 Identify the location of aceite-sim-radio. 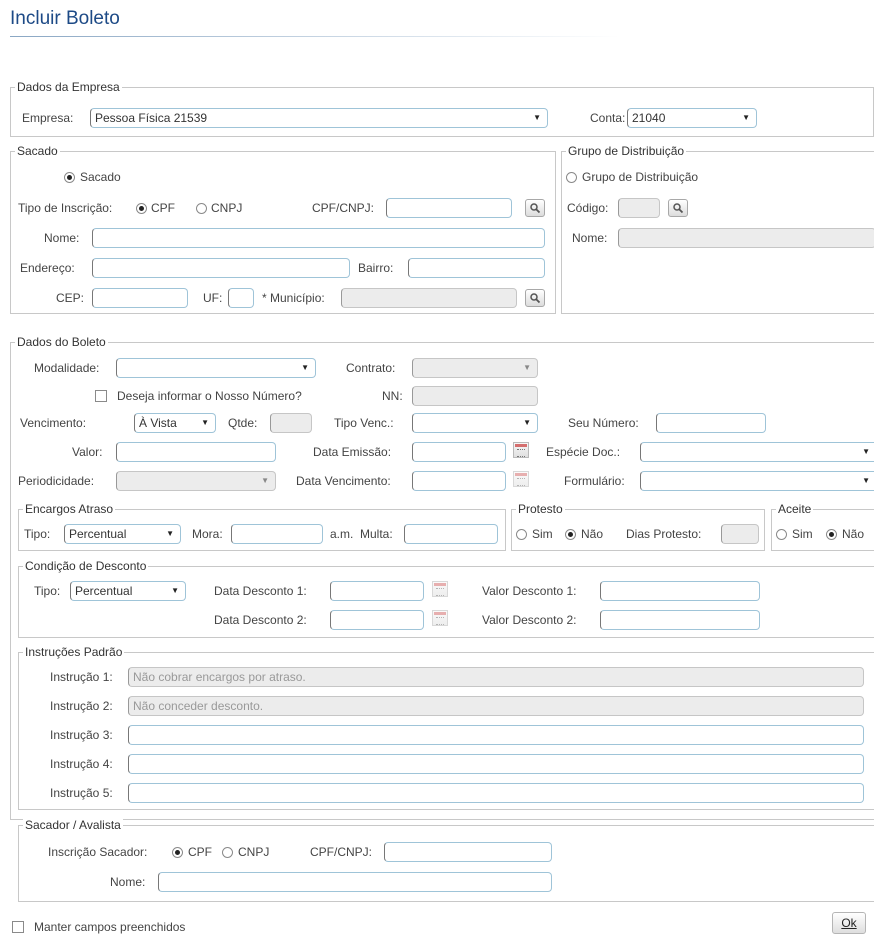
(781, 534).